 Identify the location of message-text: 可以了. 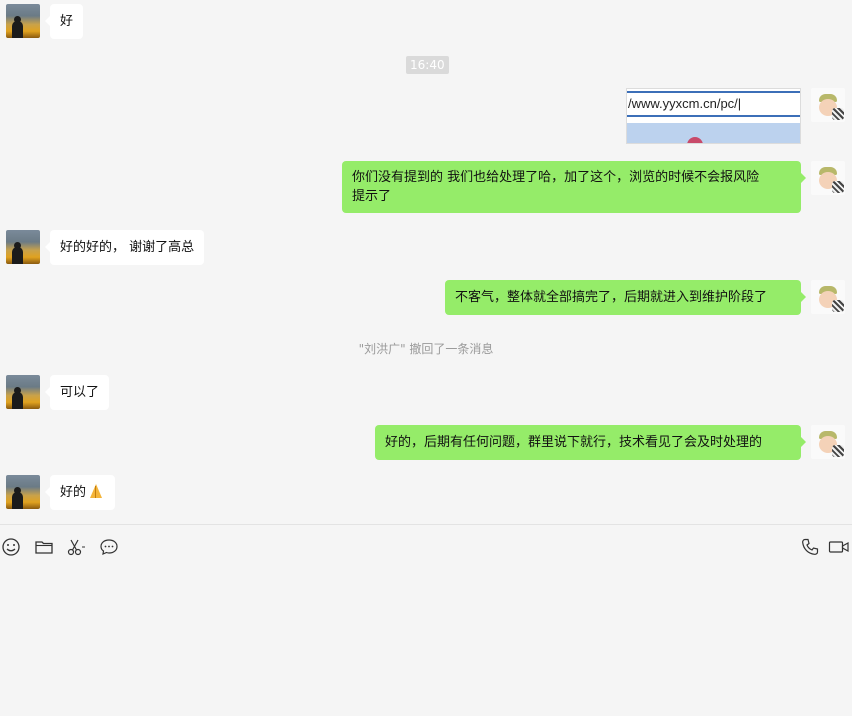
(80, 392).